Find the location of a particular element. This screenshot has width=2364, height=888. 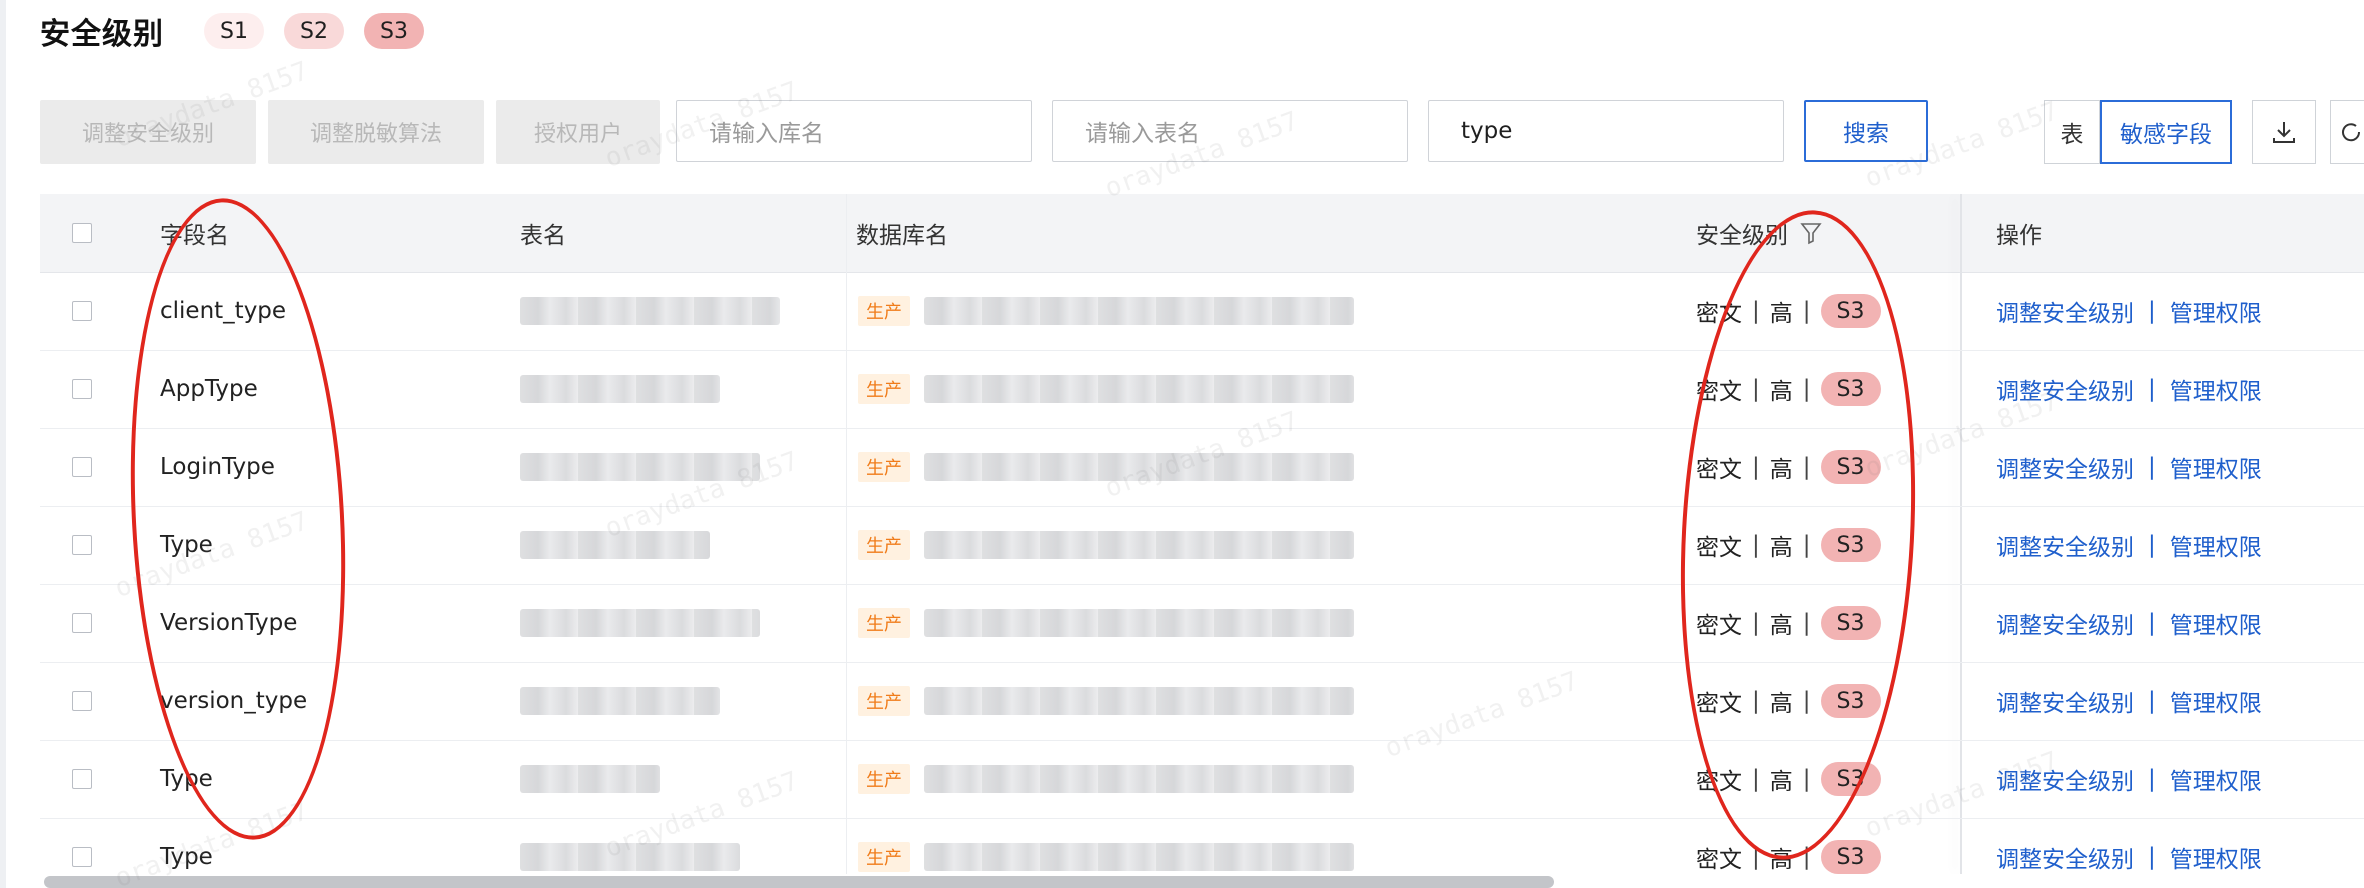

table-name-input: 请输入表名 is located at coordinates (1230, 131).